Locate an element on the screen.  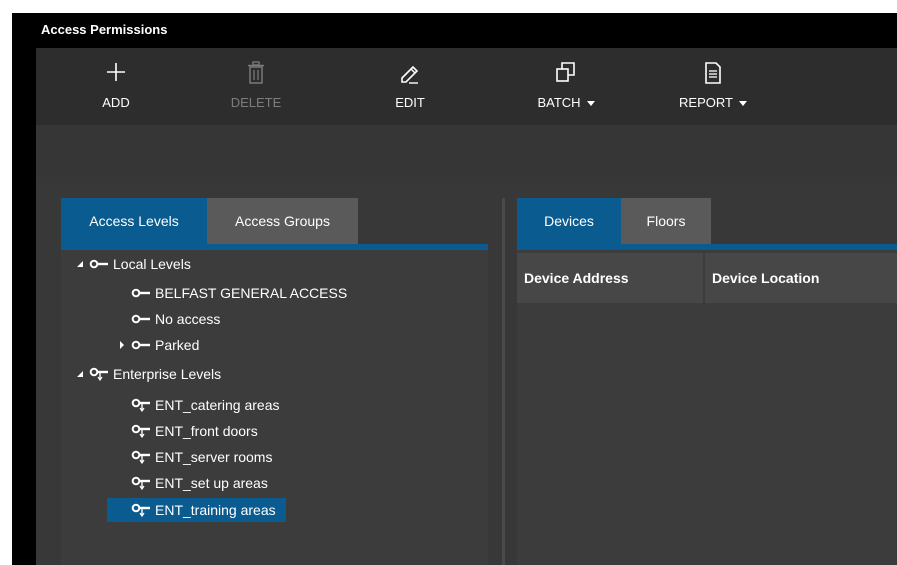
tree-label: Enterprise Levels is located at coordinates (167, 374).